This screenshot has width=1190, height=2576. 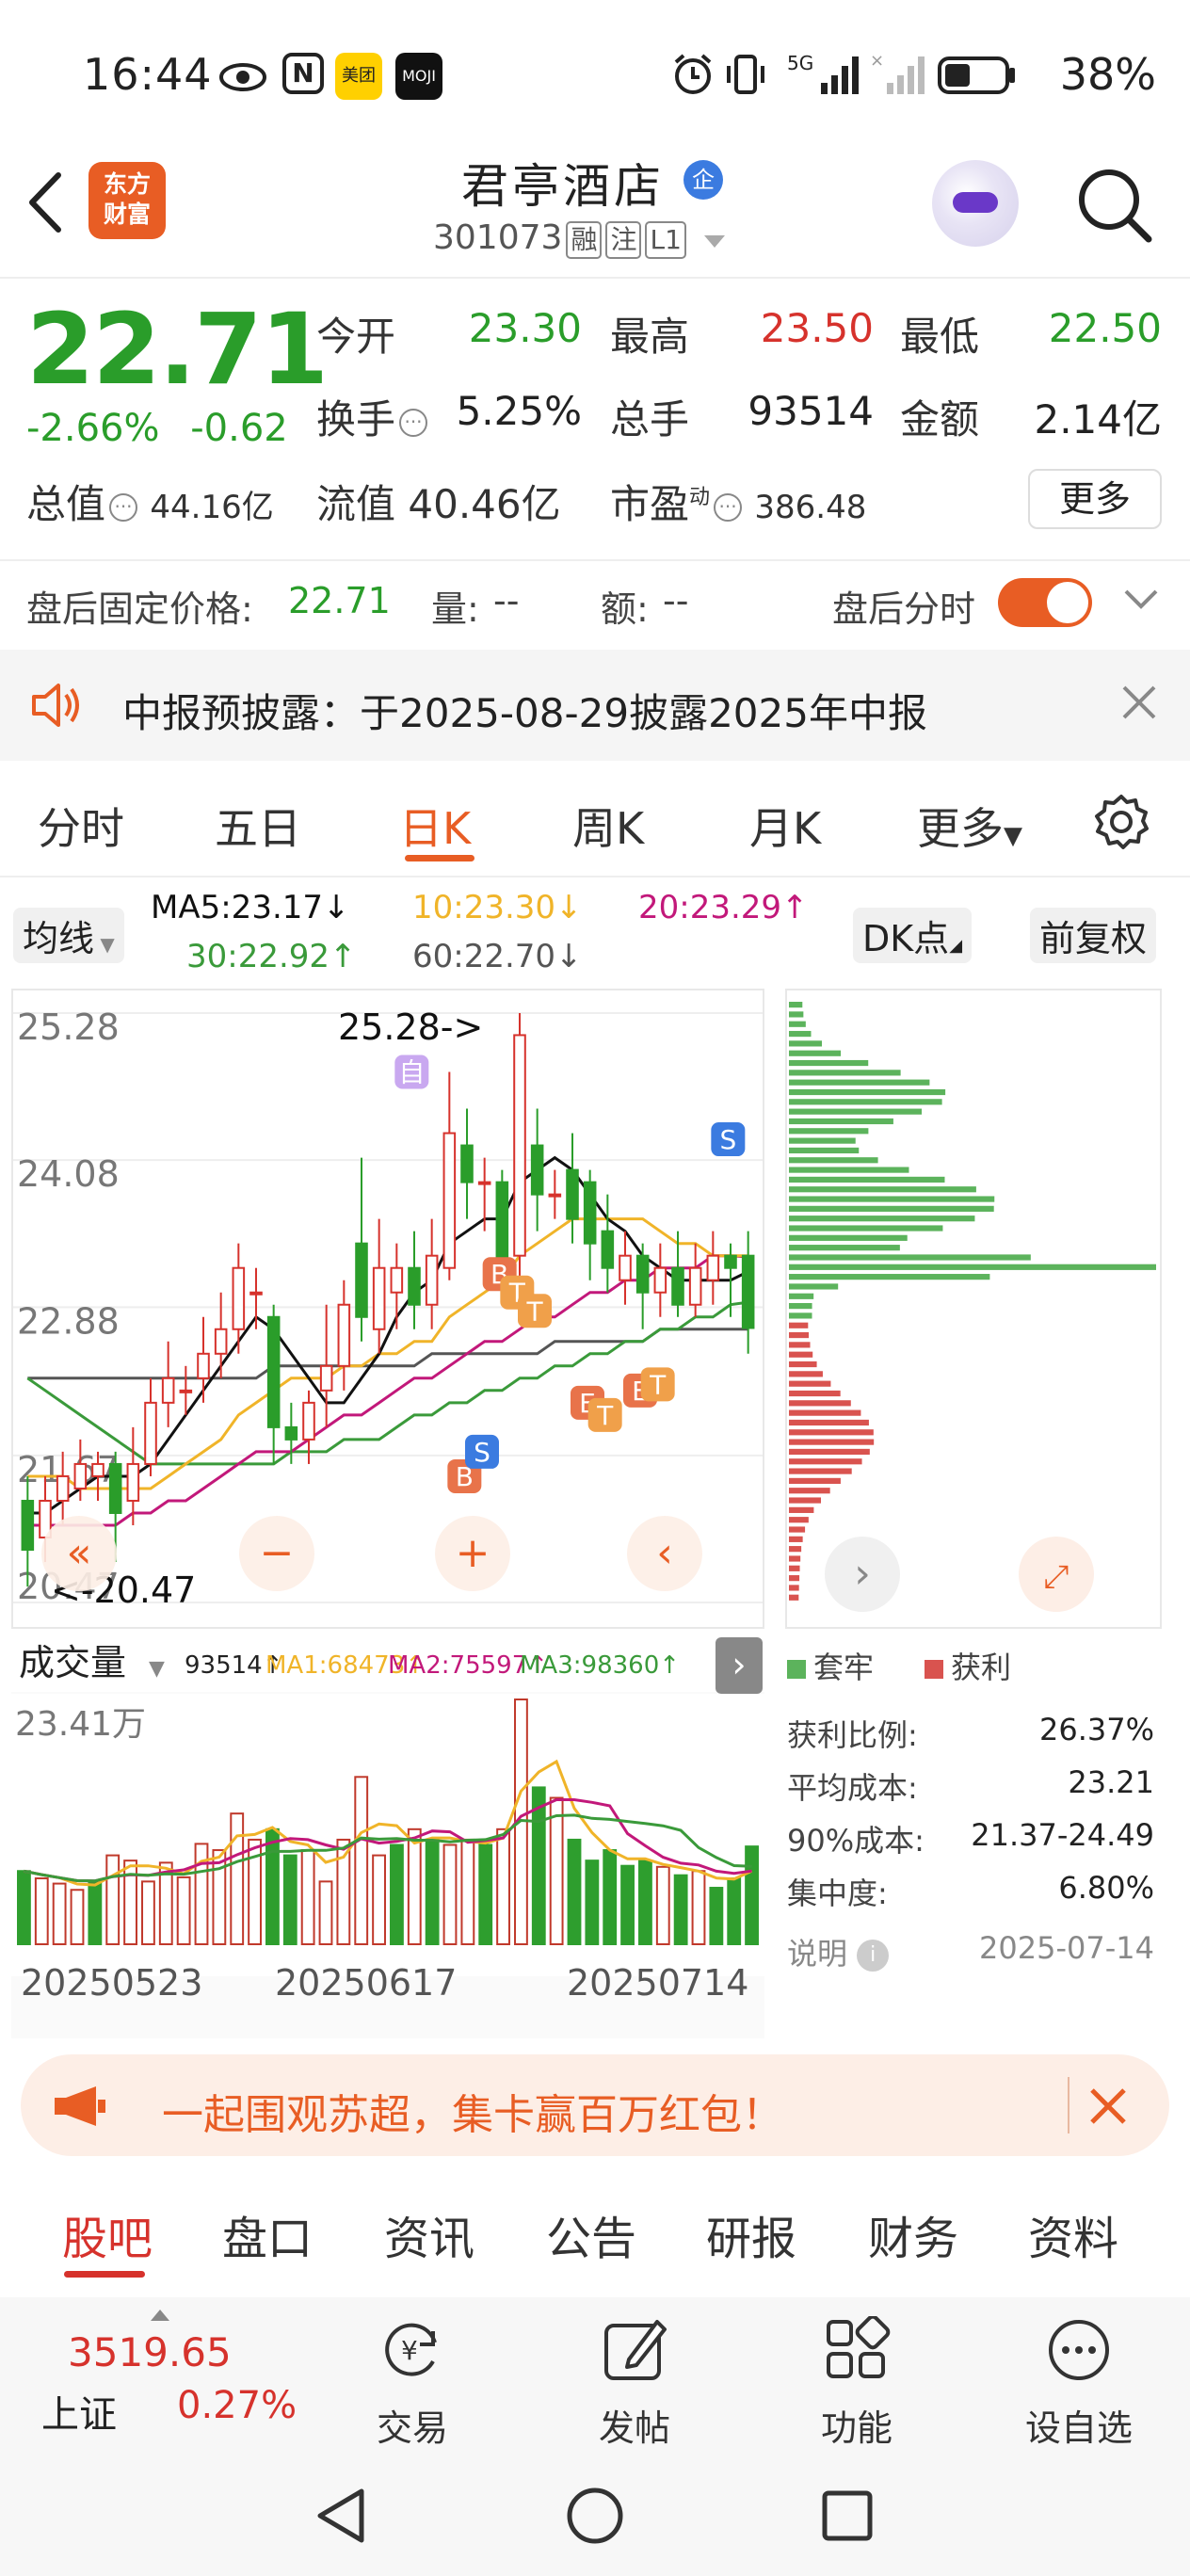 What do you see at coordinates (595, 2518) in the screenshot?
I see `nav-home-icon` at bounding box center [595, 2518].